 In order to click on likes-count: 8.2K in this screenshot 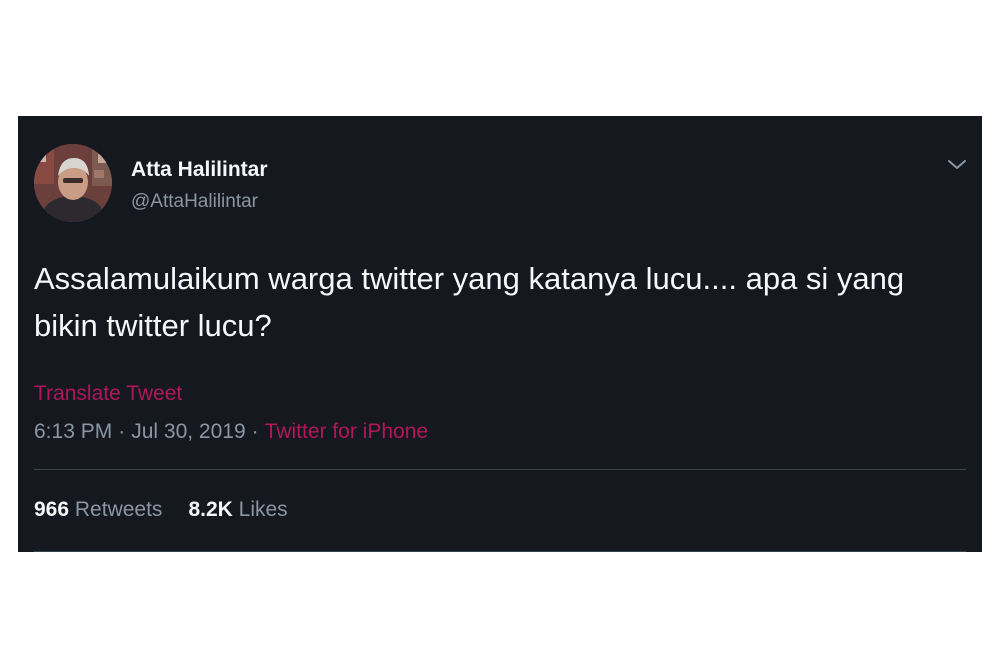, I will do `click(210, 509)`.